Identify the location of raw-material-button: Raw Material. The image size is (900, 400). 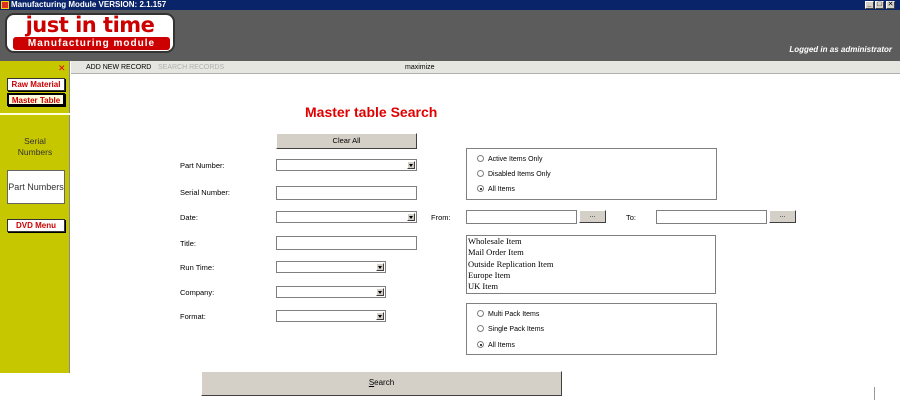
(36, 84).